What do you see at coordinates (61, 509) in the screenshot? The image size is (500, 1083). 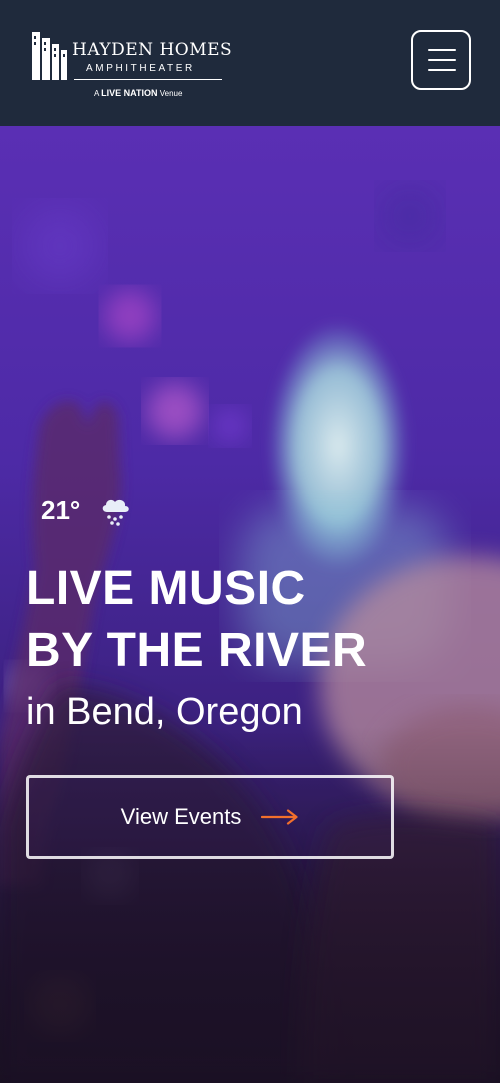 I see `weather-temperature: 21°` at bounding box center [61, 509].